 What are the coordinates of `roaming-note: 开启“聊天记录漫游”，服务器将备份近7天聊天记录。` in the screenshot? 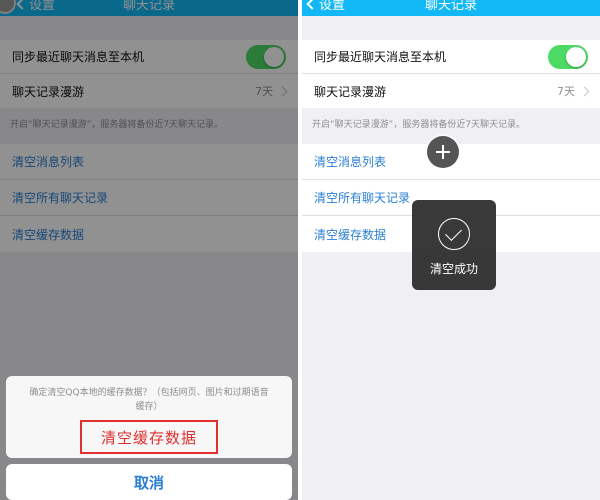 It's located at (419, 125).